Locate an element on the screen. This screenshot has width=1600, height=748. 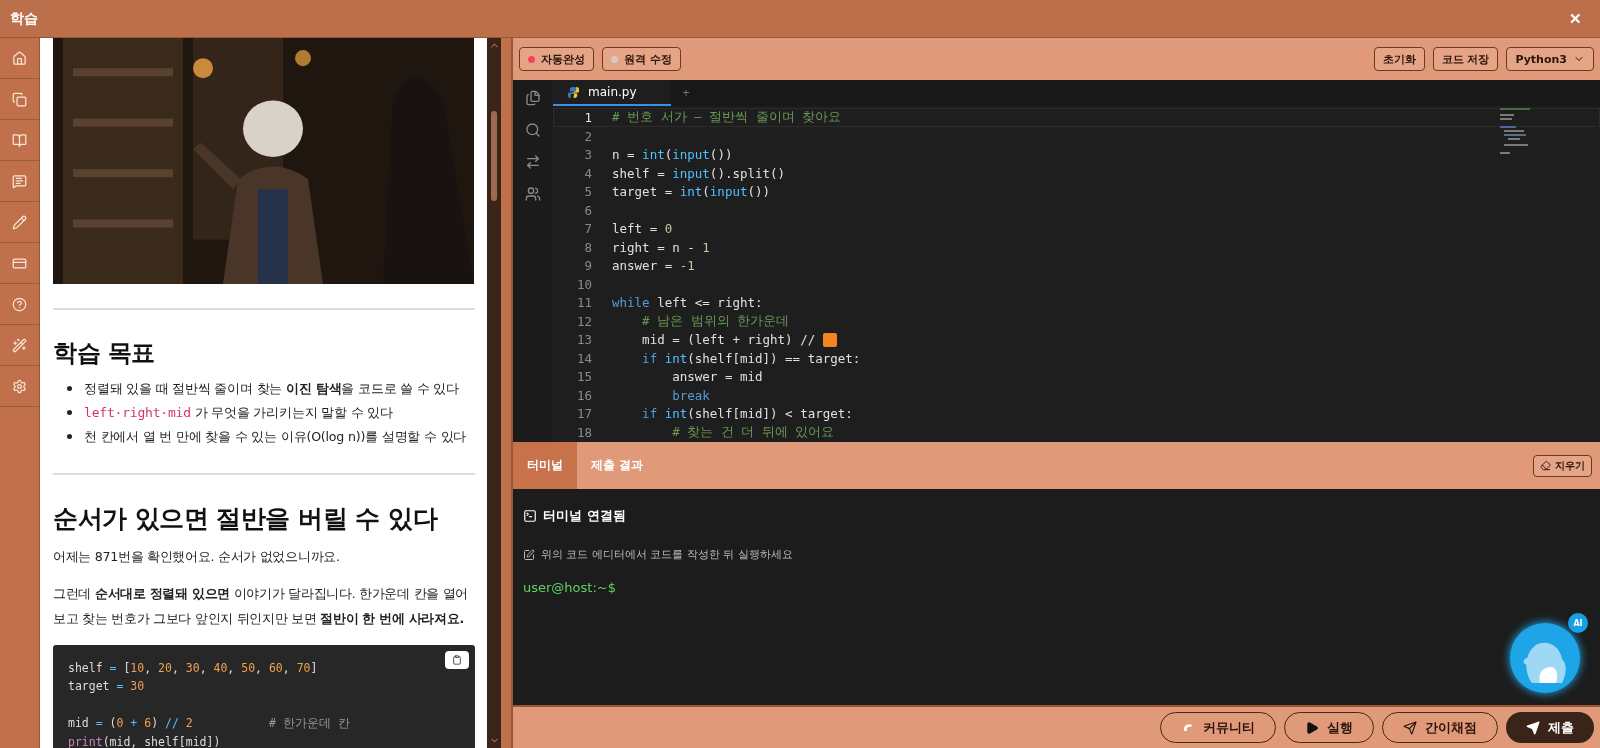
edit-icon is located at coordinates (529, 554).